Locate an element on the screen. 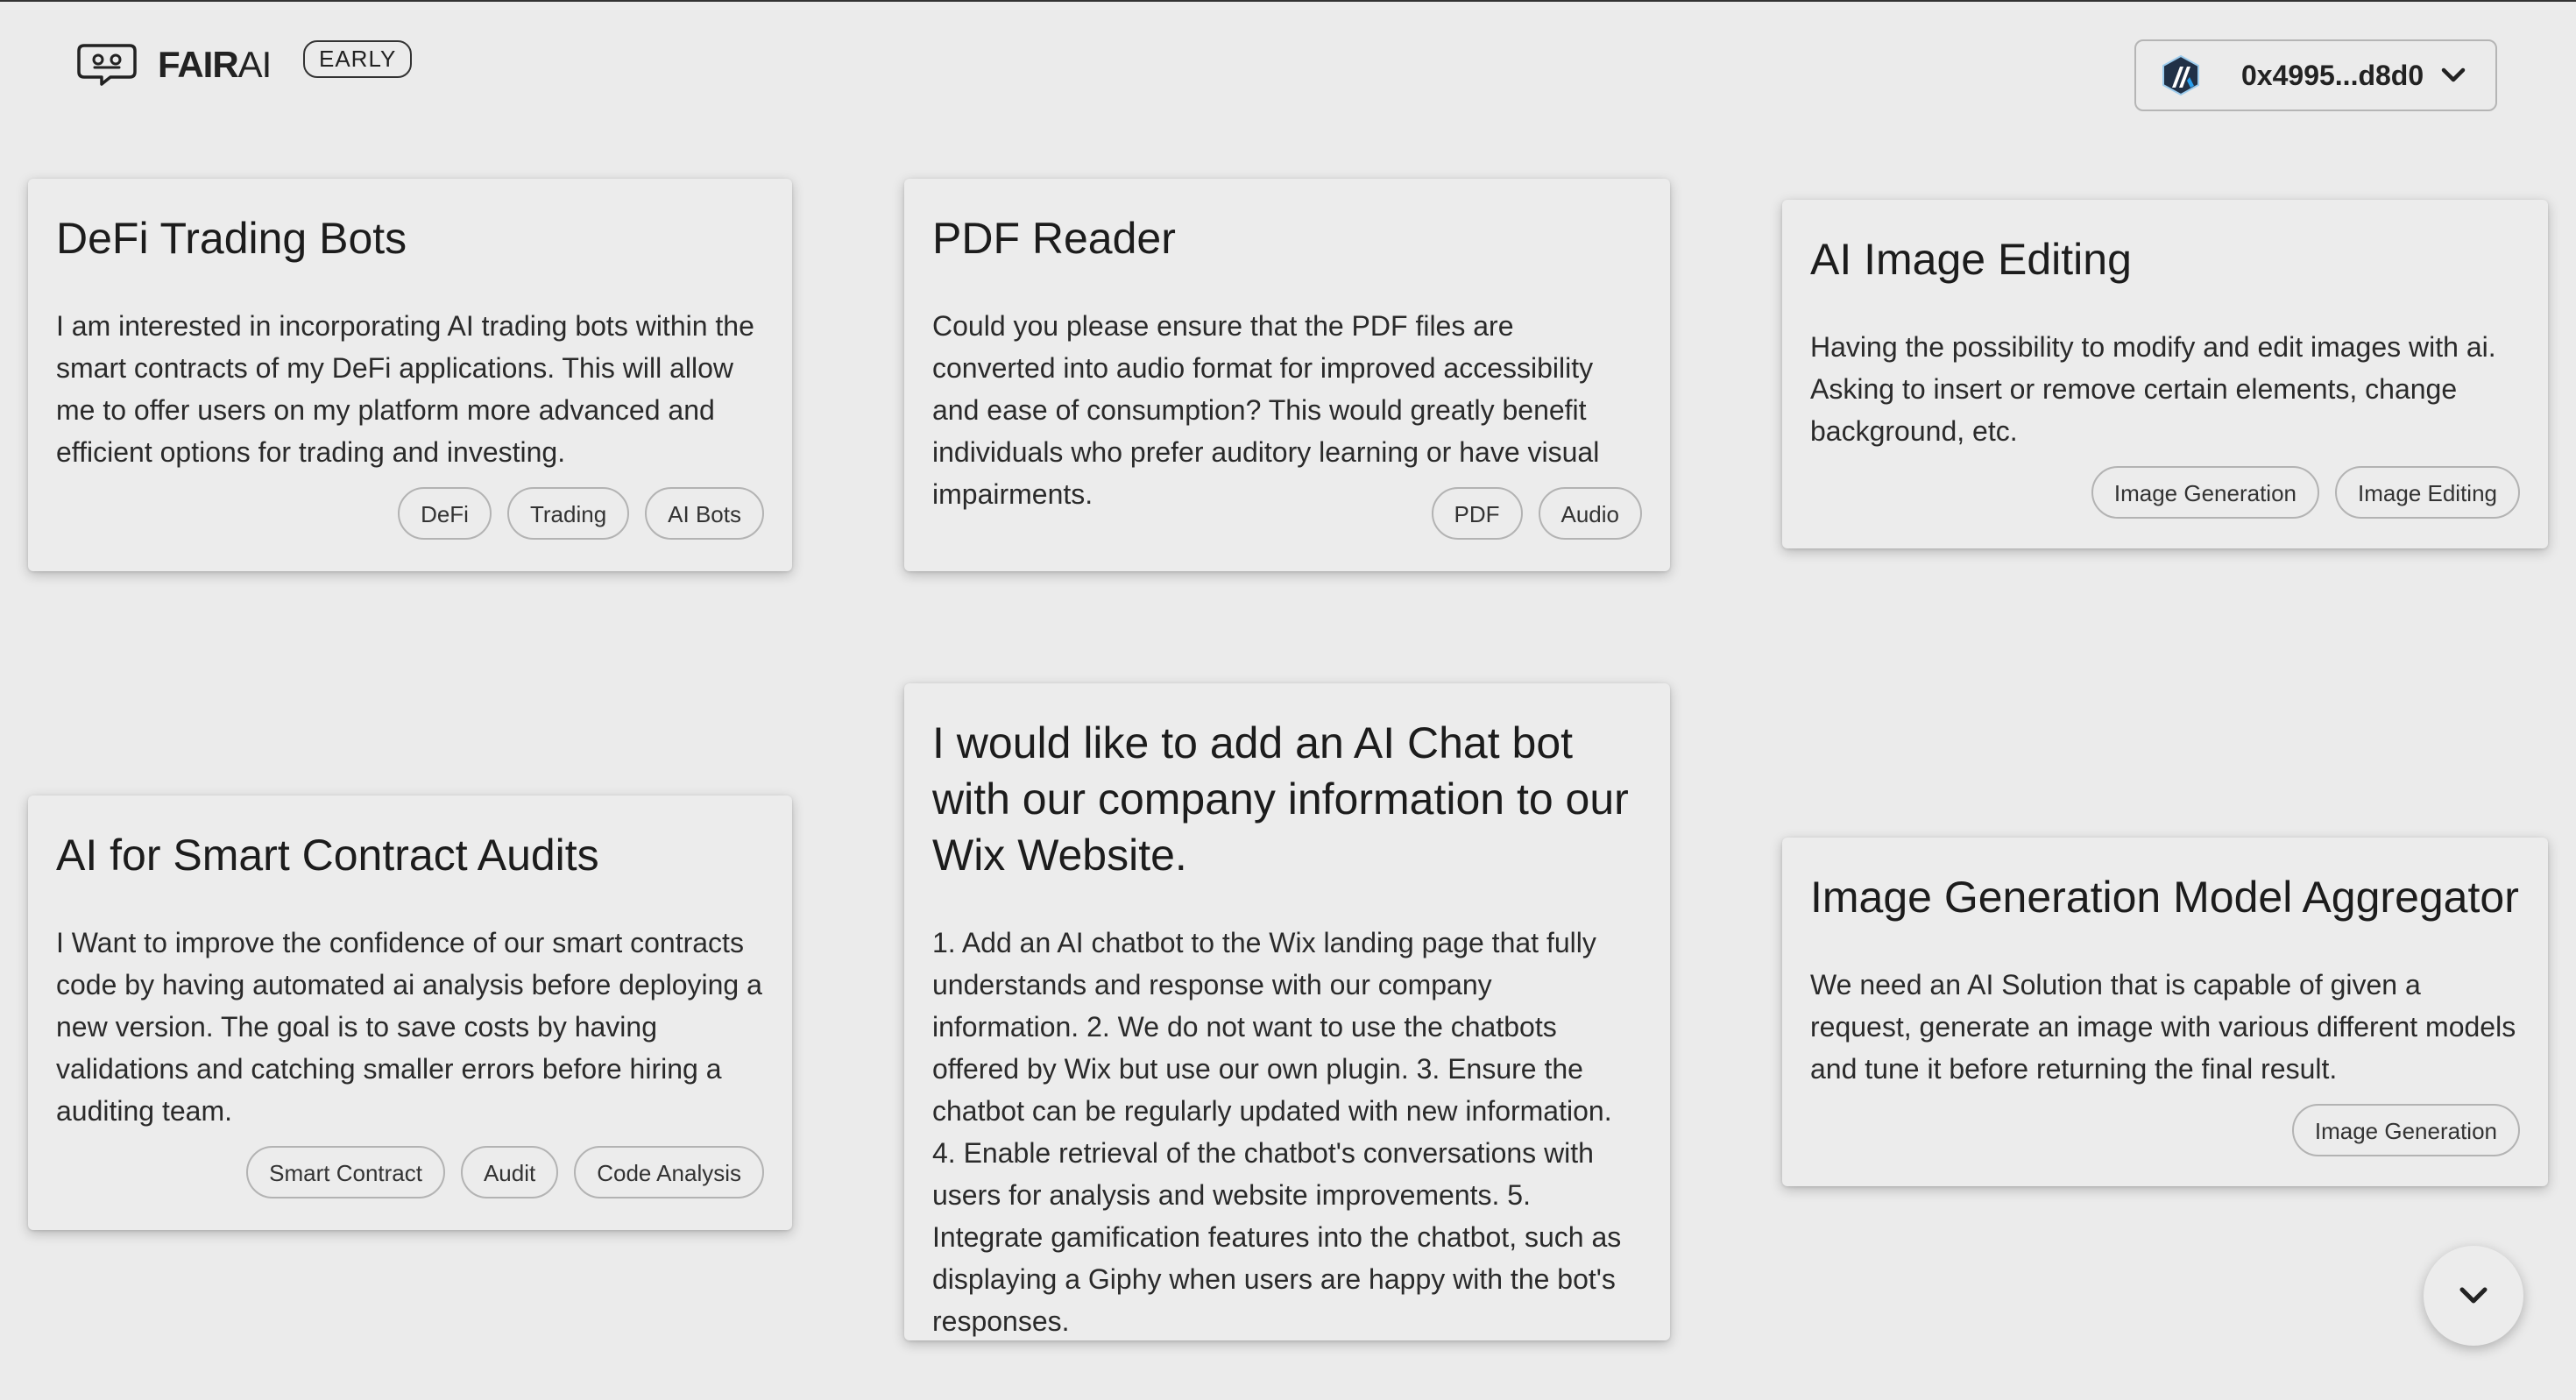 This screenshot has width=2576, height=1400. card-title: AI for Smart Contract Audits is located at coordinates (327, 855).